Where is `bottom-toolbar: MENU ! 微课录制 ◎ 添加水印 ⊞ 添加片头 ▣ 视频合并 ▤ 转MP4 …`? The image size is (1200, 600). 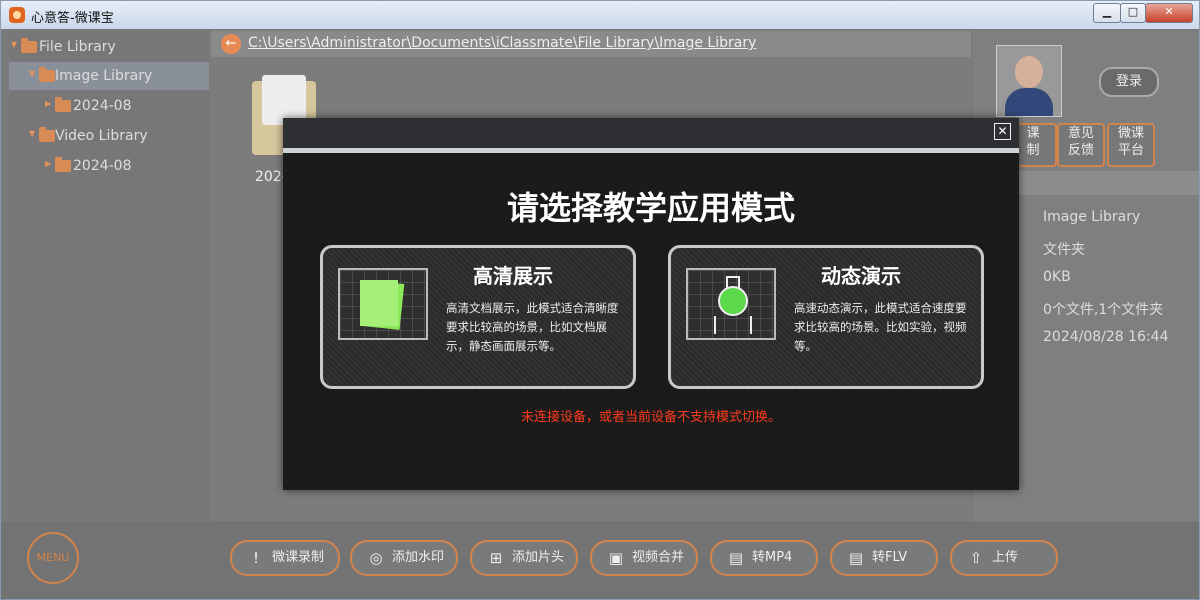
bottom-toolbar: MENU ! 微课录制 ◎ 添加水印 ⊞ 添加片头 ▣ 视频合并 ▤ 转MP4 … is located at coordinates (600, 560).